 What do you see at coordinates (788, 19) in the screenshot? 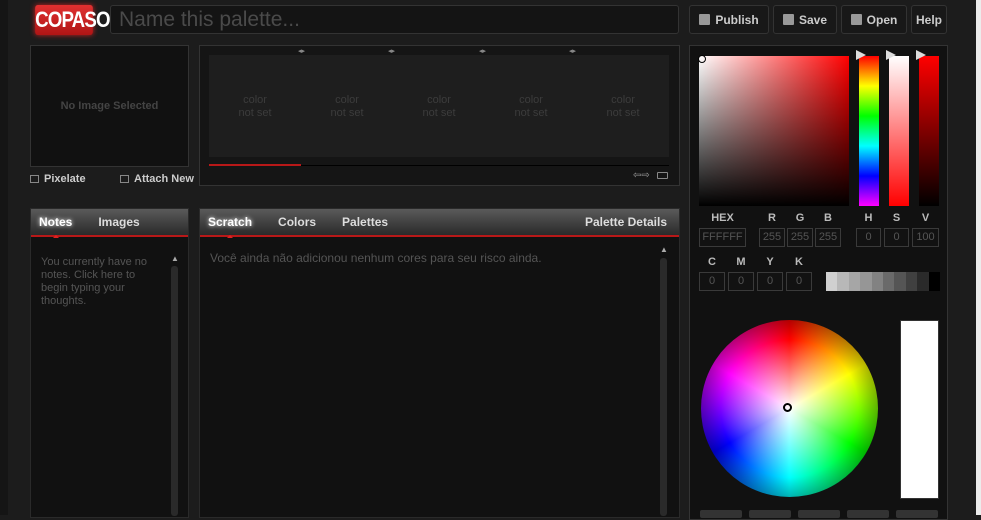
I see `save-icon` at bounding box center [788, 19].